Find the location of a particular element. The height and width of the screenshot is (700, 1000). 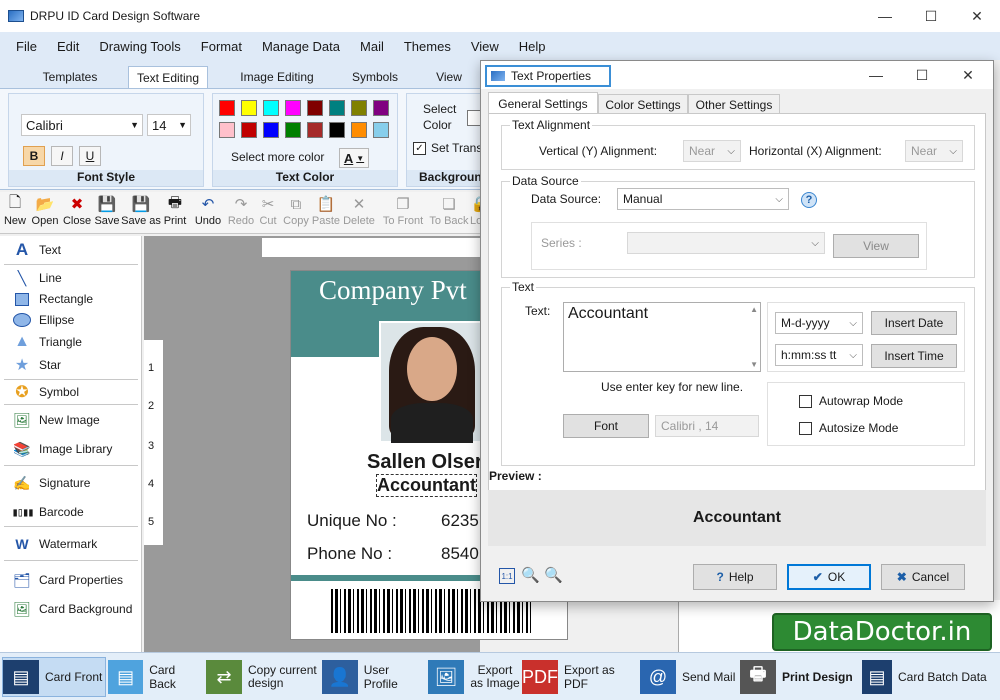

tool-watermark: W Watermark is located at coordinates (54, 544).